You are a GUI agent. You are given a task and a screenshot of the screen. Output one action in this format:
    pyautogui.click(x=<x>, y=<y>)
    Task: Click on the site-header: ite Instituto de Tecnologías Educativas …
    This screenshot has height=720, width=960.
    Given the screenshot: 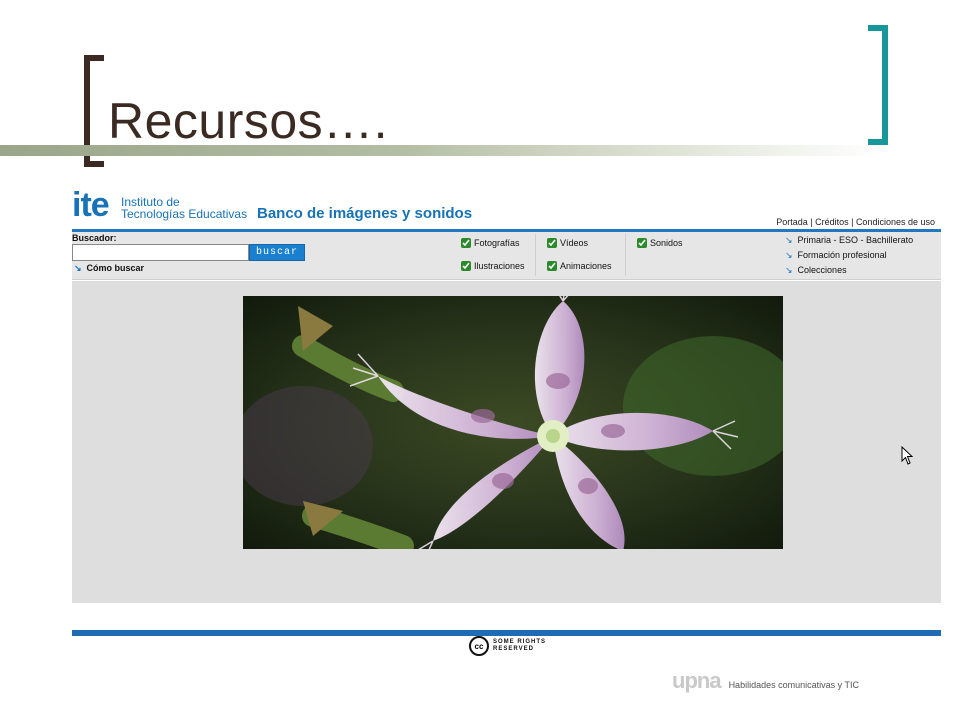 What is the action you would take?
    pyautogui.click(x=506, y=206)
    